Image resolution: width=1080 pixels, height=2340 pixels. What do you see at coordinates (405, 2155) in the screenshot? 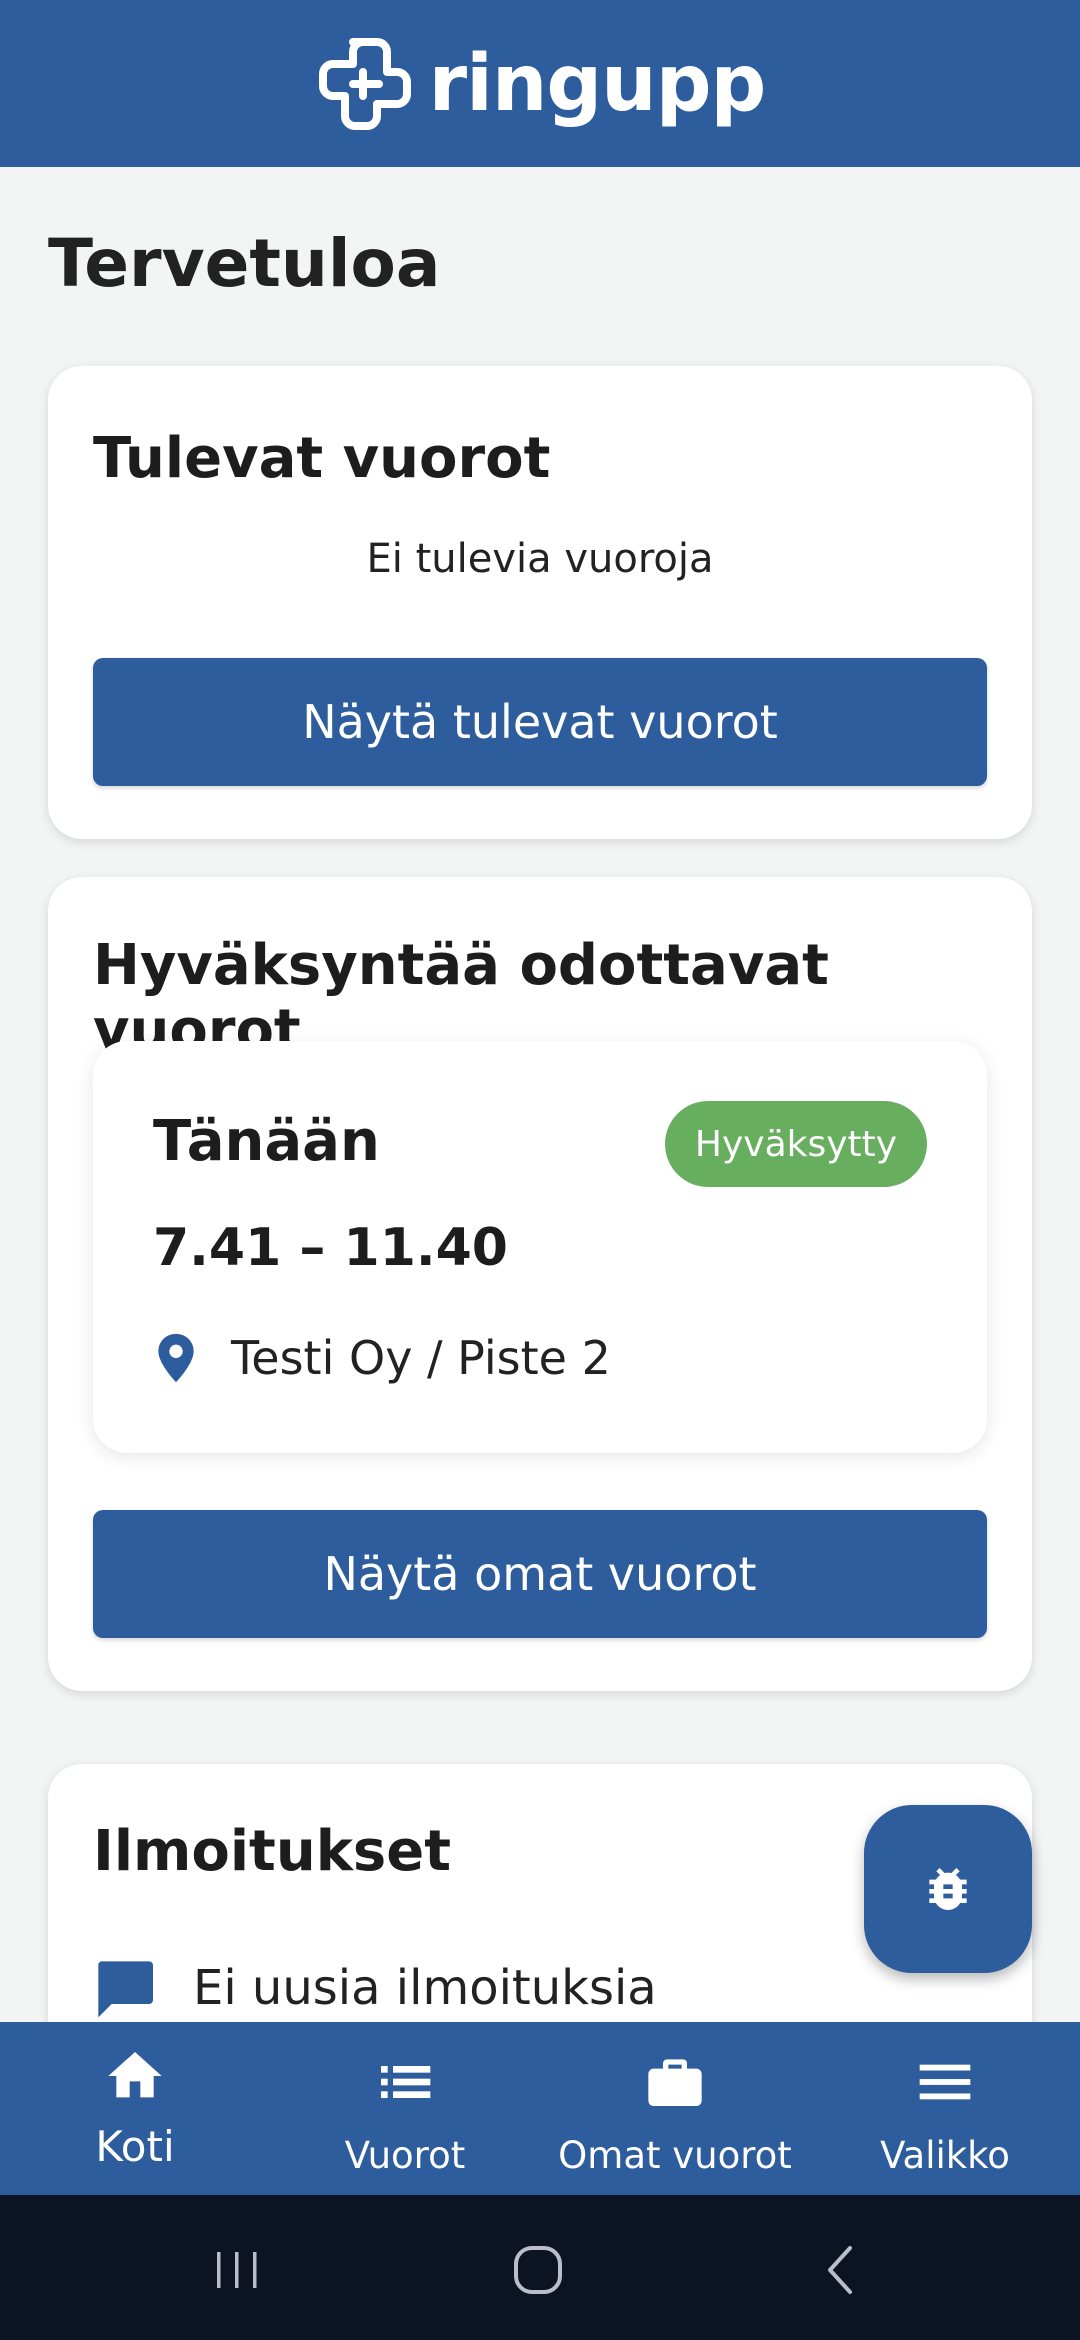
I see `nav-label-shifts: Vuorot` at bounding box center [405, 2155].